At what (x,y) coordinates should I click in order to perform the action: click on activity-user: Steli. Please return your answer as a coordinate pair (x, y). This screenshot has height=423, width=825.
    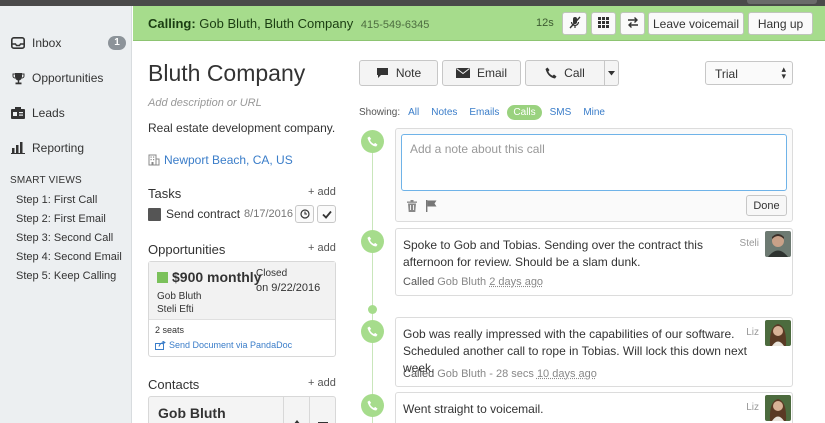
    Looking at the image, I should click on (749, 243).